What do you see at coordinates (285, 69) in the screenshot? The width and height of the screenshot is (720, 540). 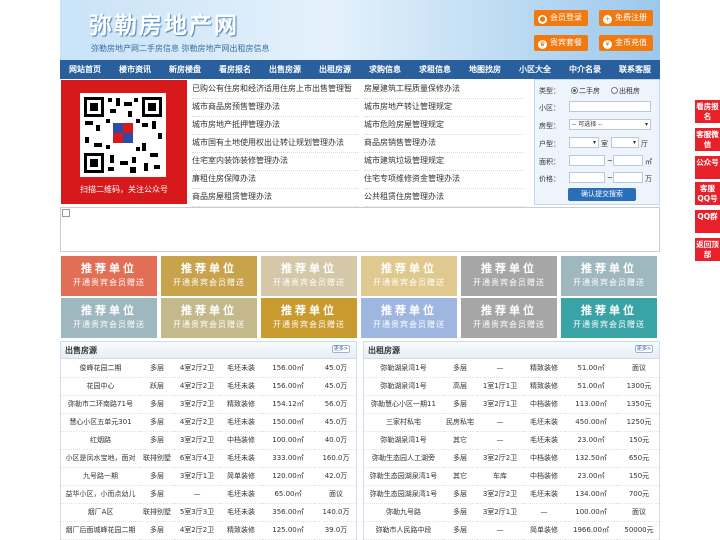 I see `nav-for-sale: 出售房源` at bounding box center [285, 69].